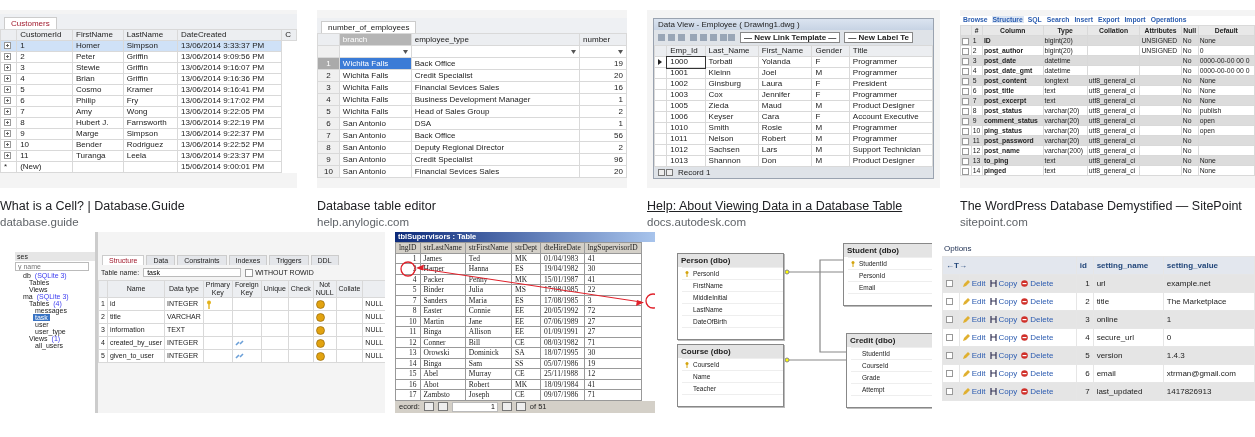  Describe the element at coordinates (369, 27) in the screenshot. I see `tab: number_of_employees` at that location.